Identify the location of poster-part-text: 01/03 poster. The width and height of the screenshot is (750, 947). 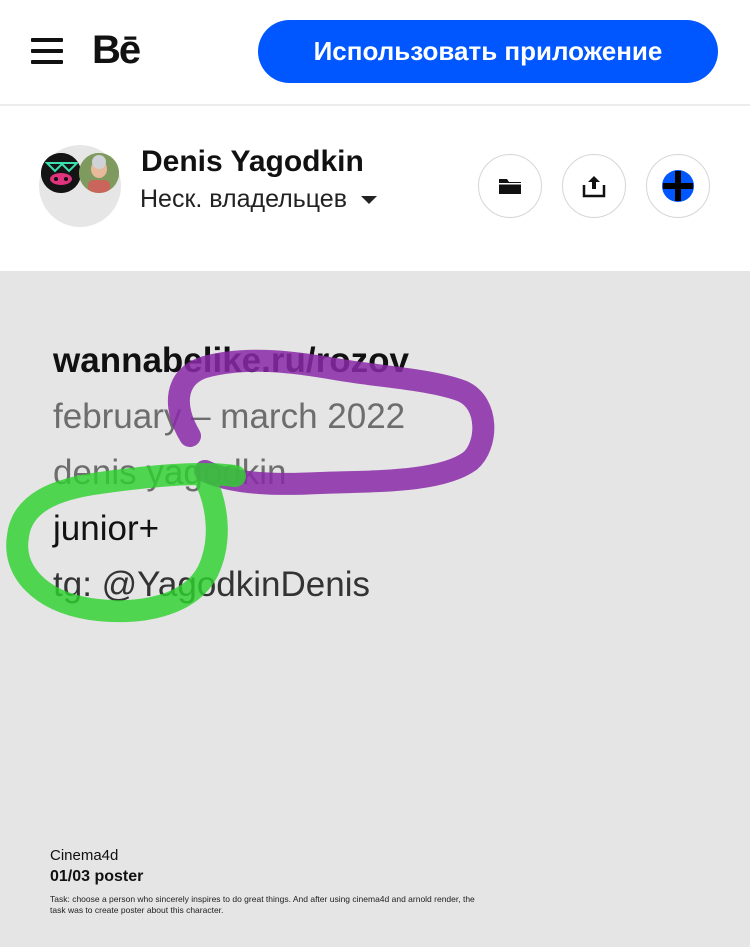
(97, 876).